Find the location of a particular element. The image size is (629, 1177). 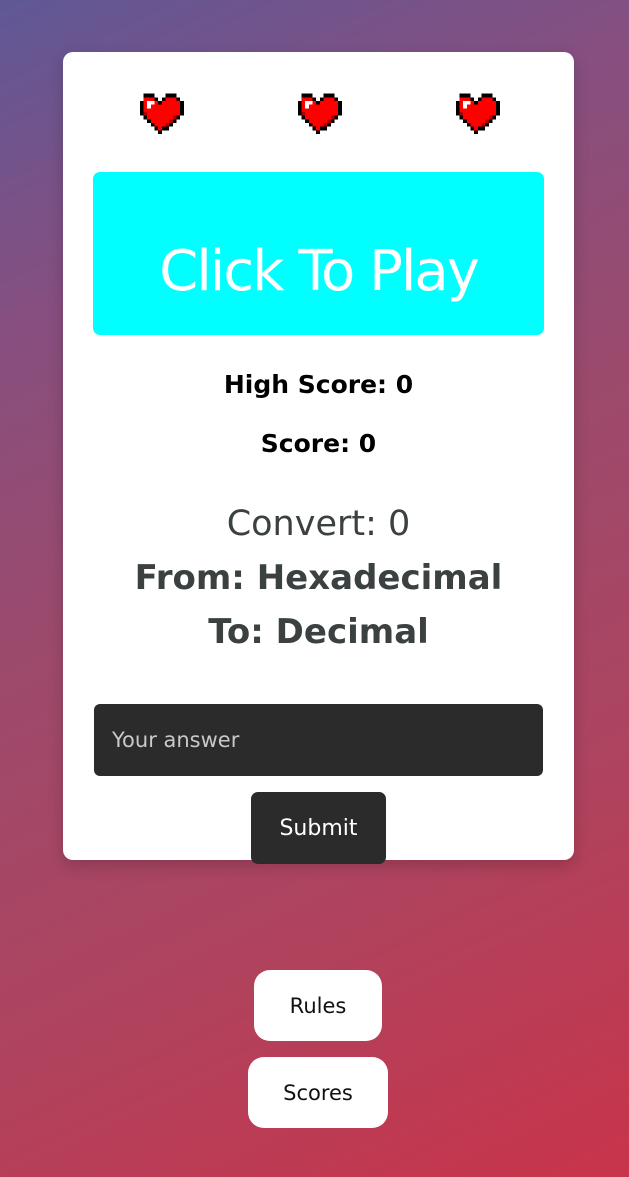

convert-value-label: Convert: 0 is located at coordinates (318, 524).